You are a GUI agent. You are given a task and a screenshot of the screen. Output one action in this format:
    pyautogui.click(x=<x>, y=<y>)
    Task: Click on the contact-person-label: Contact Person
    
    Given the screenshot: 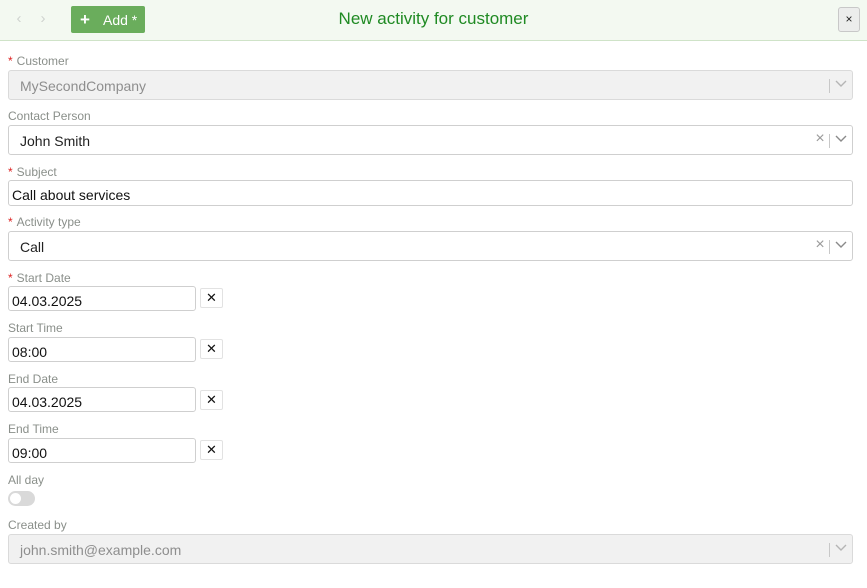 What is the action you would take?
    pyautogui.click(x=49, y=116)
    